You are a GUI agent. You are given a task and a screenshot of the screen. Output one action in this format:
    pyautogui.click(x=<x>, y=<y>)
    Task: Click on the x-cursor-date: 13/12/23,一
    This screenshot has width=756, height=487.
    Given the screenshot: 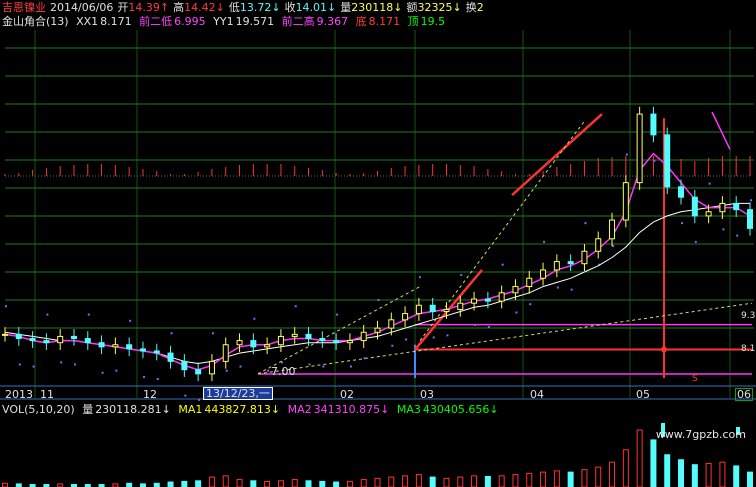 What is the action you would take?
    pyautogui.click(x=238, y=393)
    